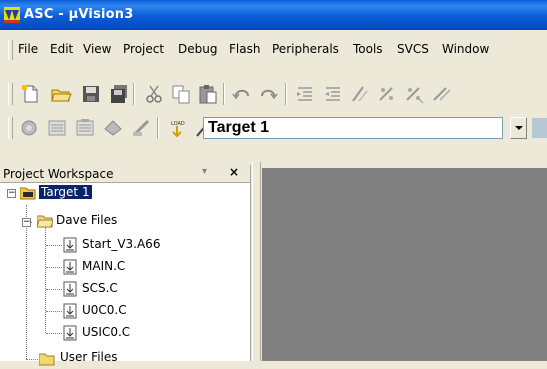  What do you see at coordinates (197, 49) in the screenshot?
I see `menu-debug: Debug` at bounding box center [197, 49].